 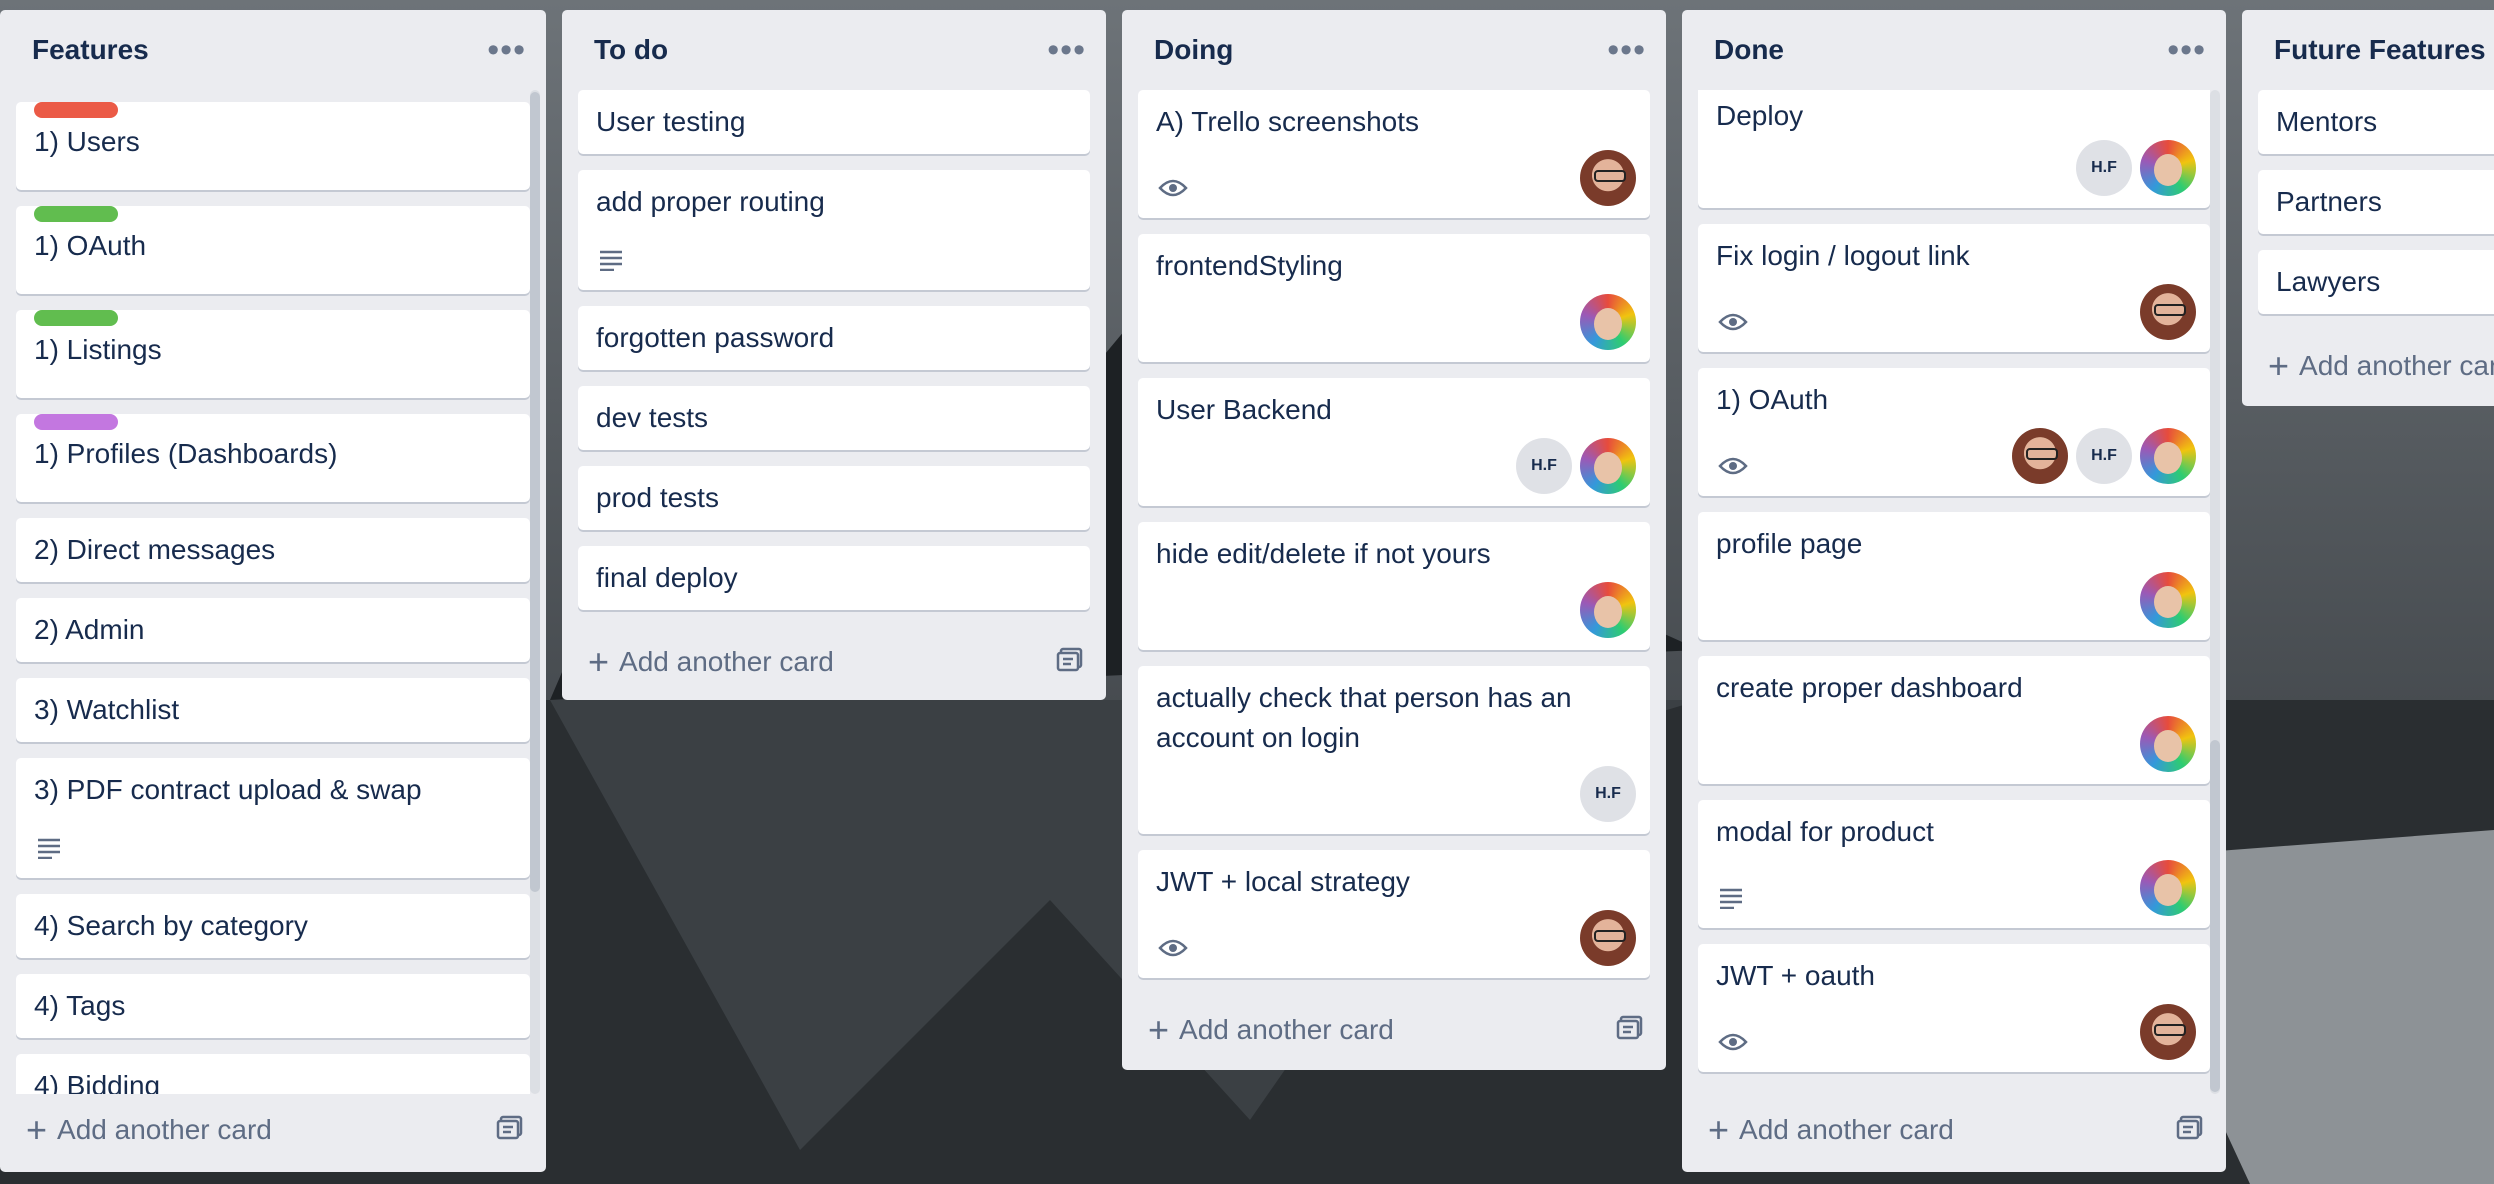 What do you see at coordinates (834, 578) in the screenshot?
I see `card: final deploy` at bounding box center [834, 578].